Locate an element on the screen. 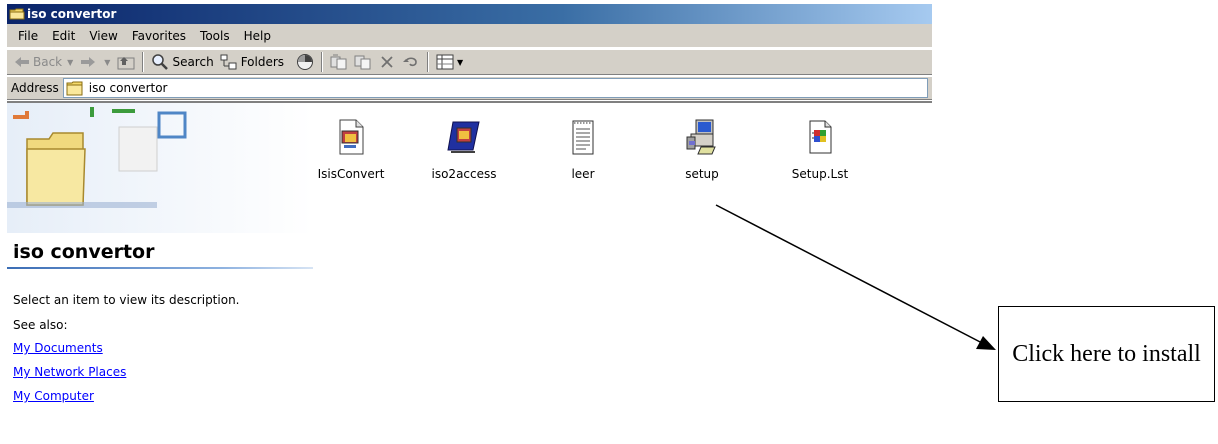  menu-help: Help is located at coordinates (257, 36).